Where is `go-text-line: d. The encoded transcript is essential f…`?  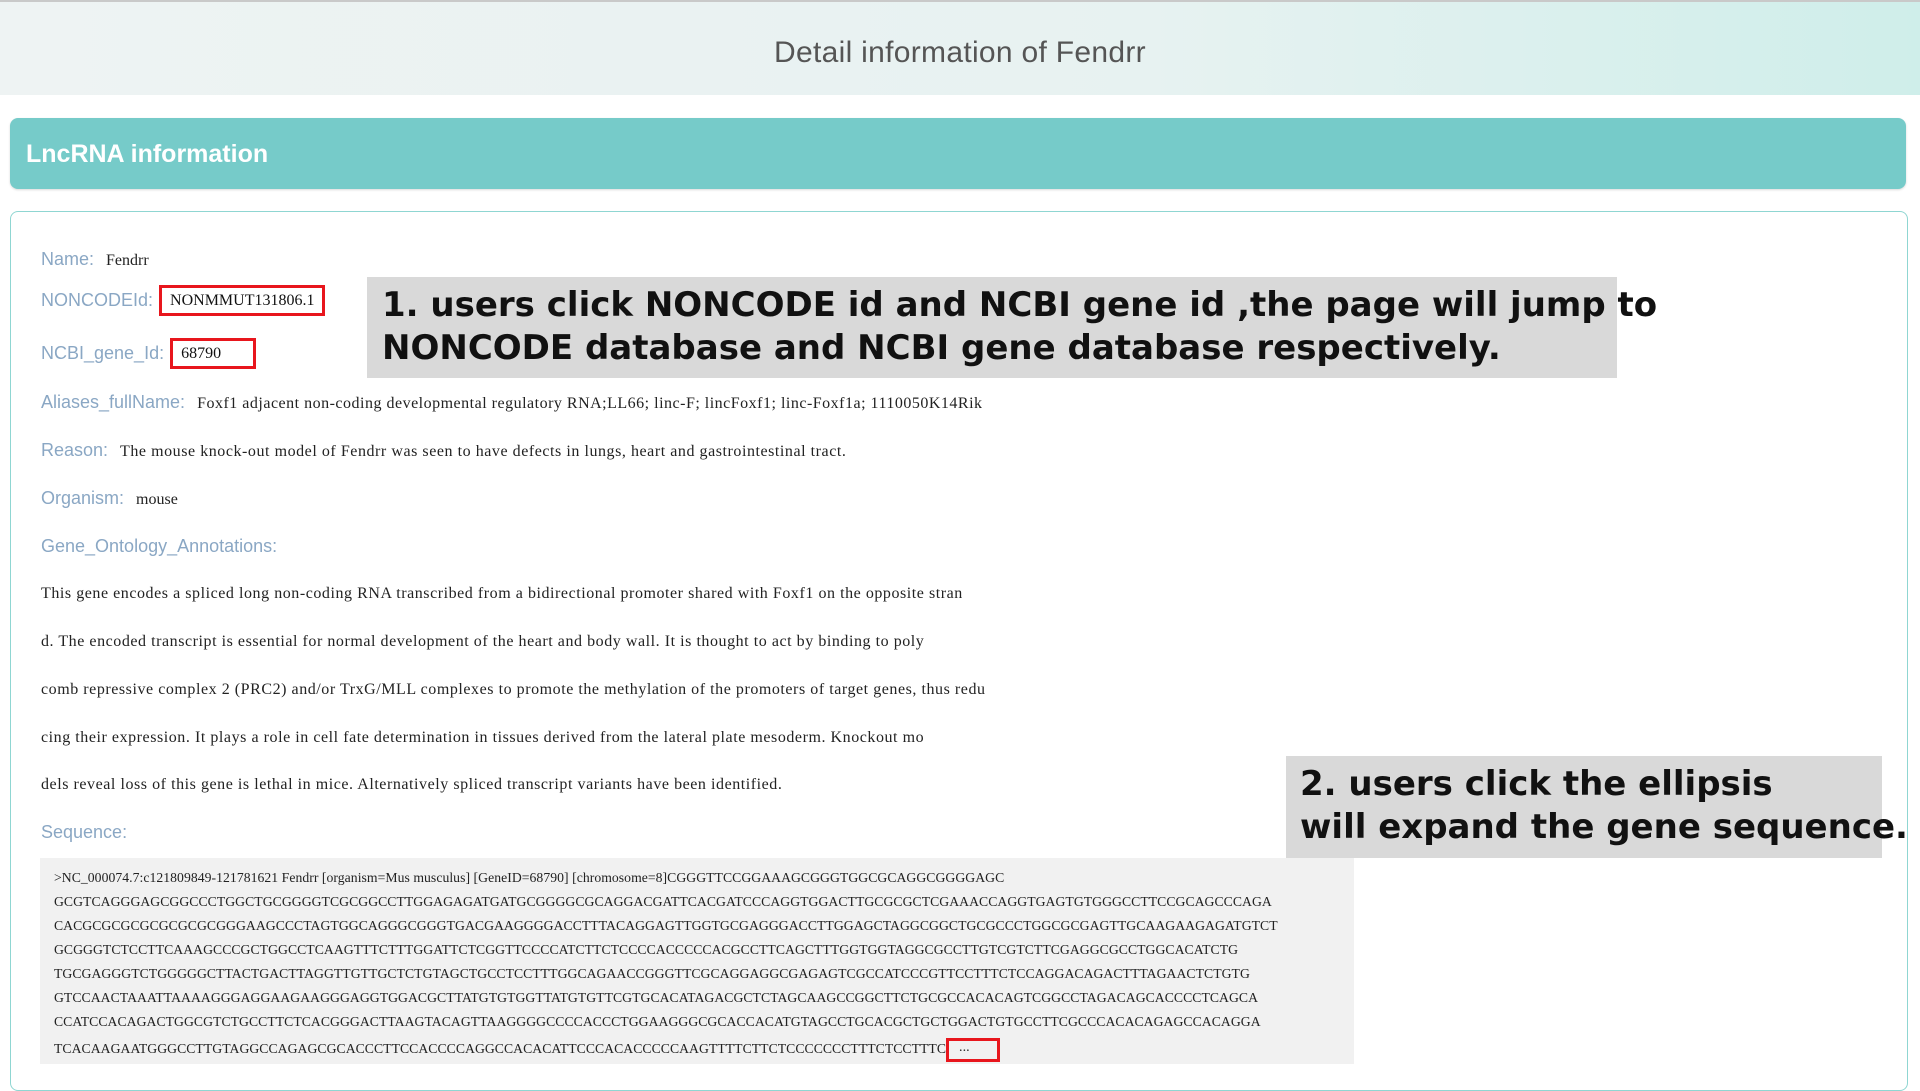 go-text-line: d. The encoded transcript is essential f… is located at coordinates (483, 641).